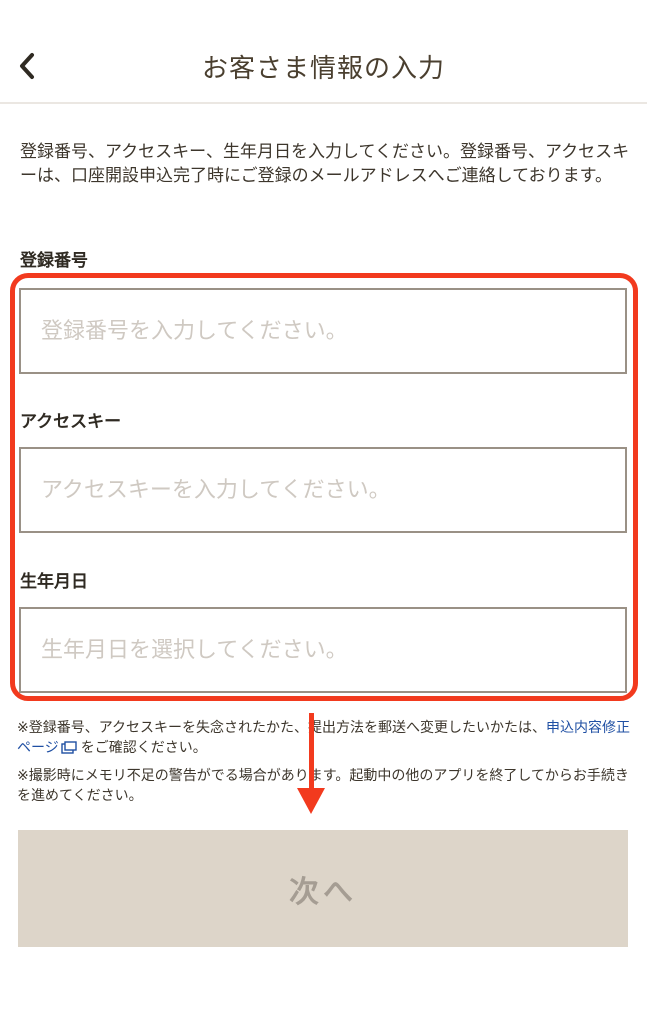  Describe the element at coordinates (323, 892) in the screenshot. I see `next-button-label: 次へ` at that location.